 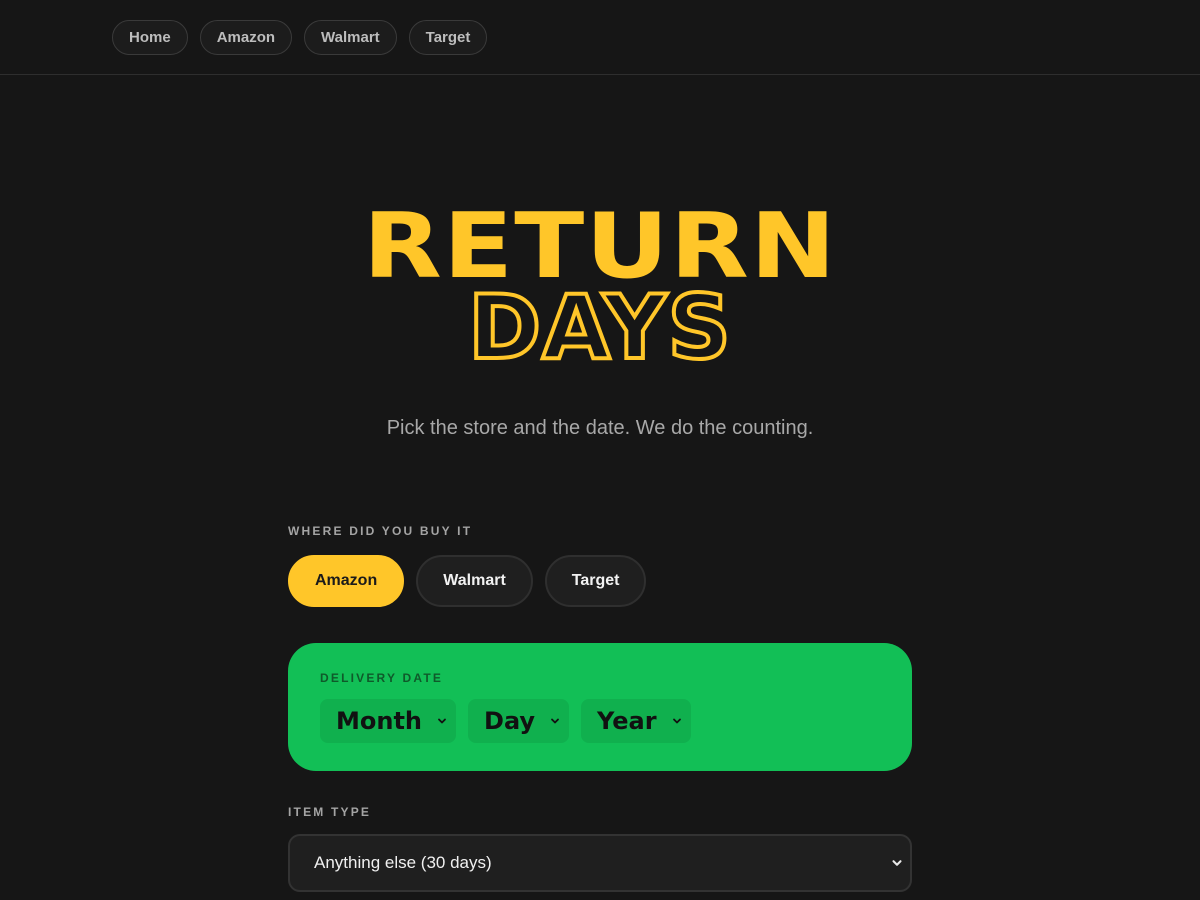 What do you see at coordinates (600, 37) in the screenshot?
I see `top-nav: Home Amazon Walmart Target` at bounding box center [600, 37].